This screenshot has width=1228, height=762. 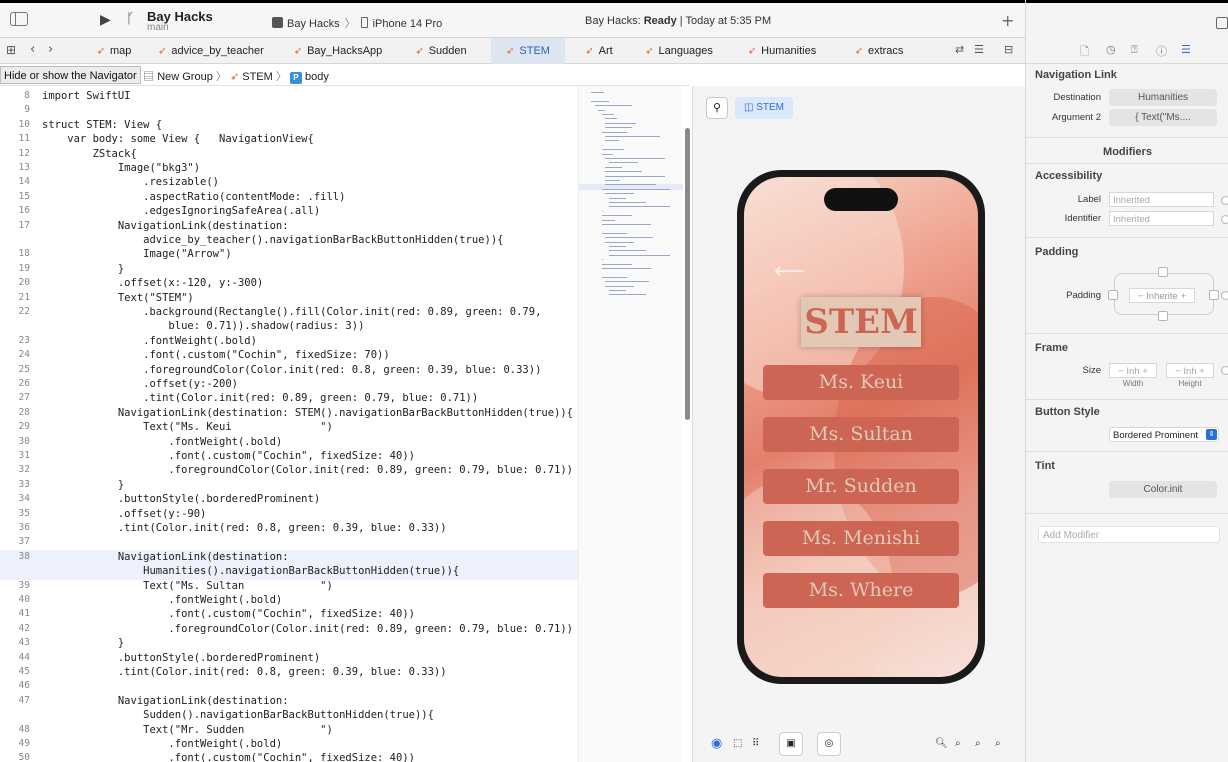 What do you see at coordinates (717, 108) in the screenshot?
I see `pin-icon: ⚲` at bounding box center [717, 108].